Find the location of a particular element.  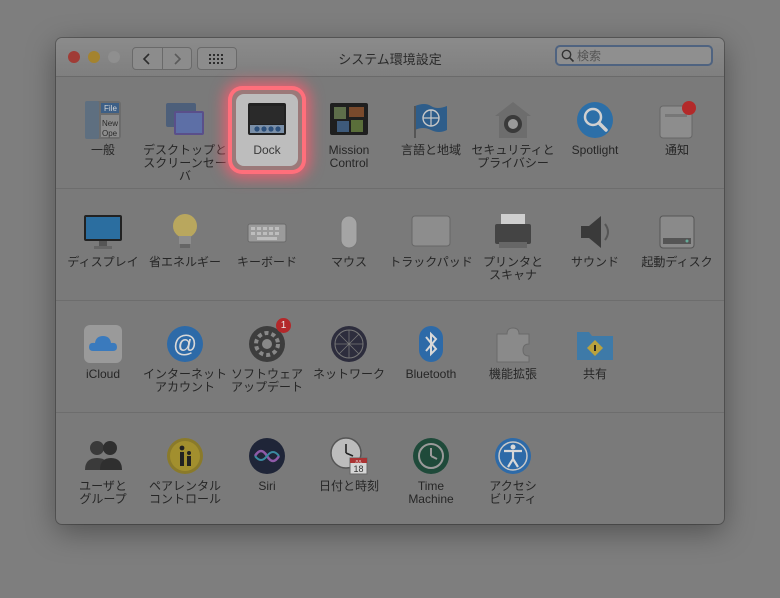

parental-icon is located at coordinates (185, 456).